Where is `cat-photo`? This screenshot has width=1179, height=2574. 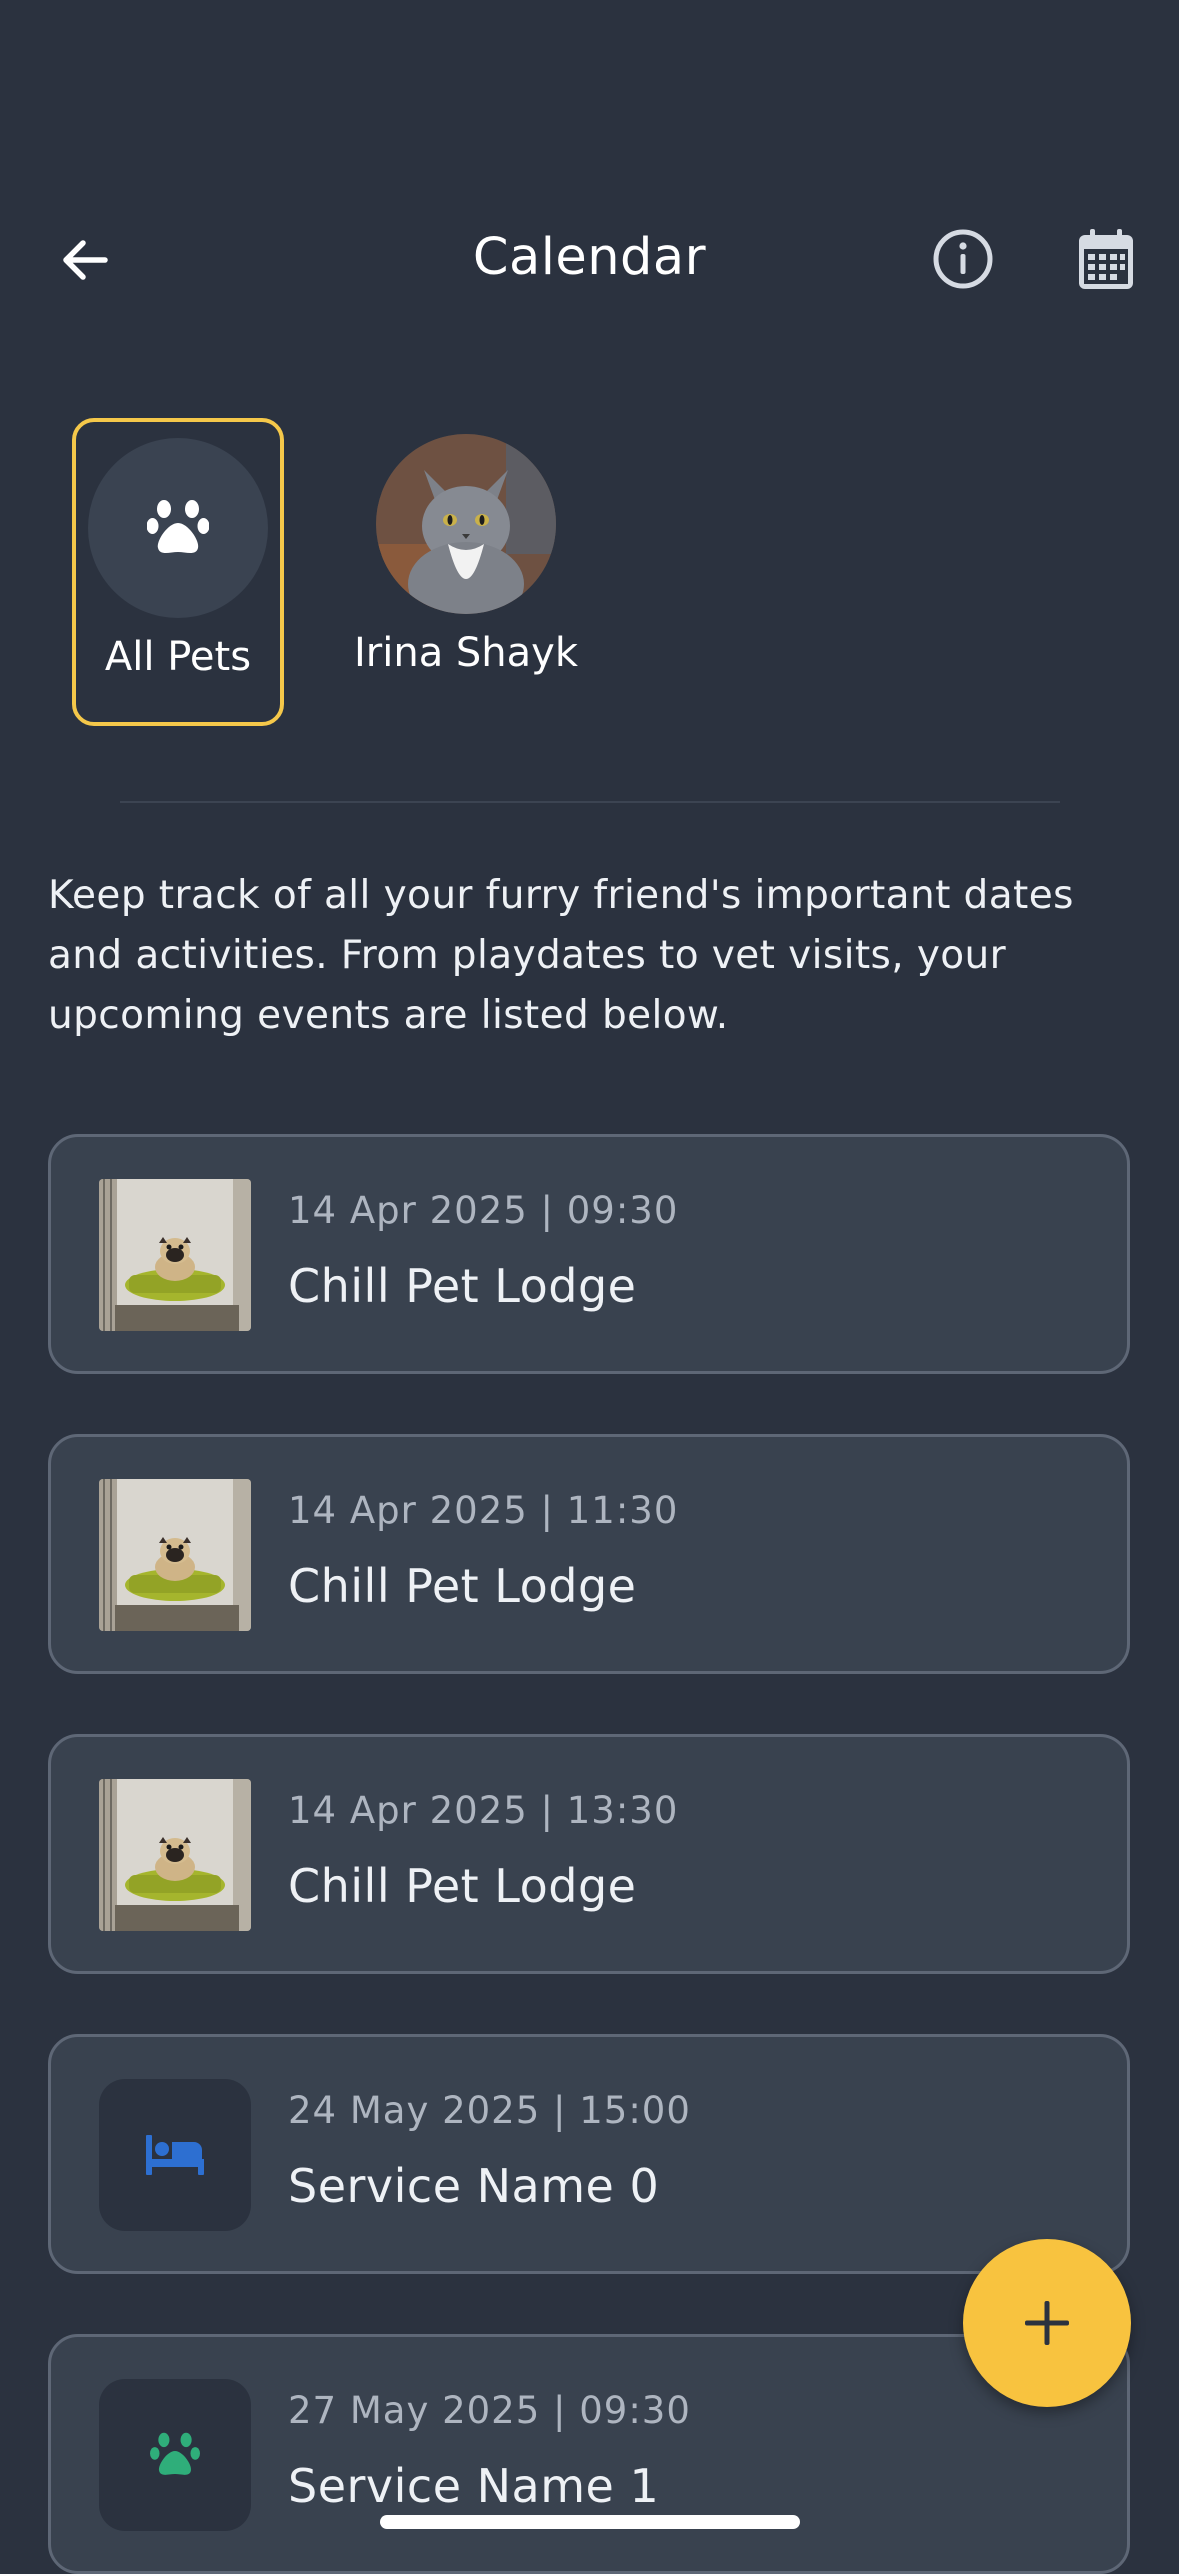 cat-photo is located at coordinates (466, 524).